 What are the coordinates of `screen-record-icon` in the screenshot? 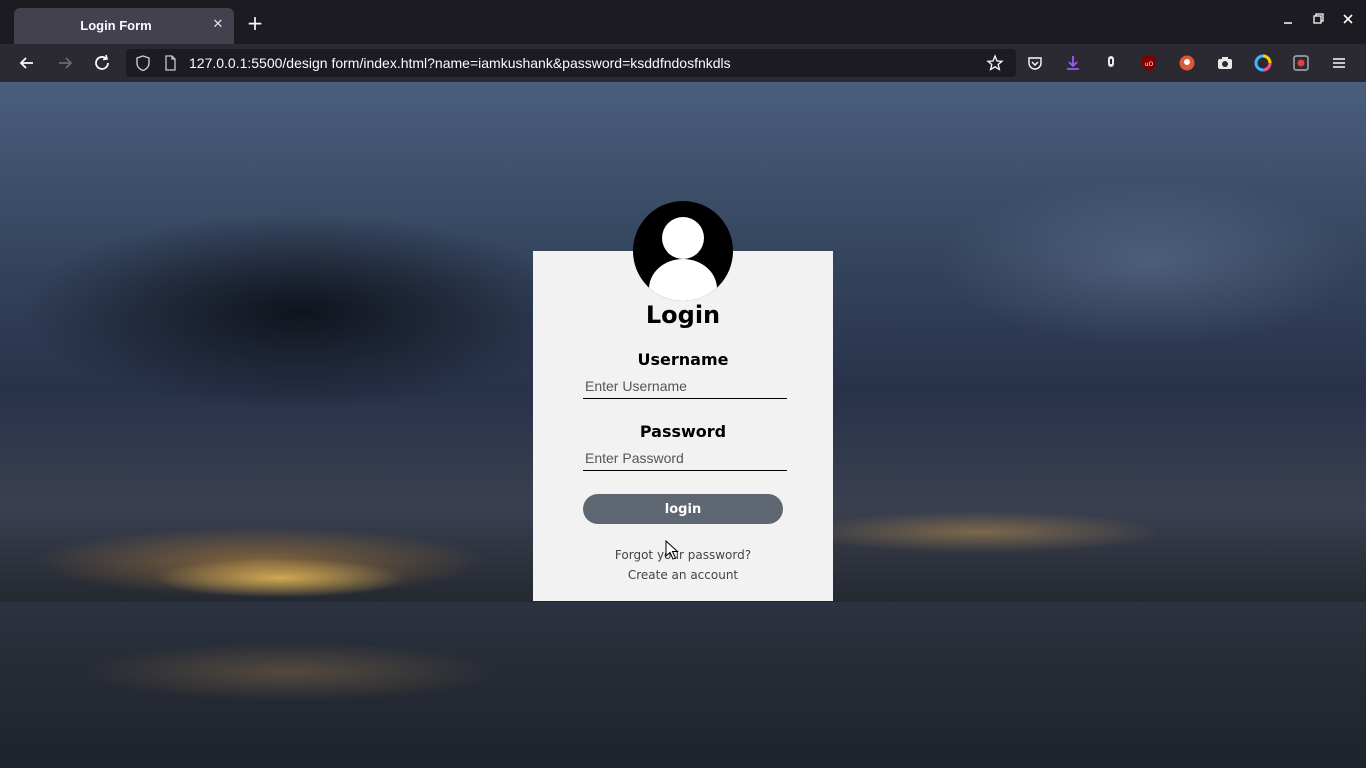 It's located at (1301, 63).